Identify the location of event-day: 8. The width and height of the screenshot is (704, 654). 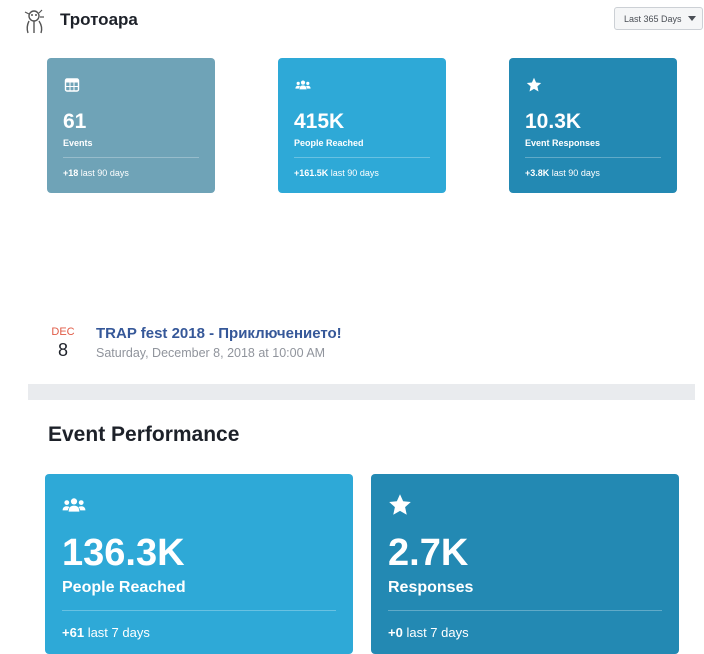
(62, 350).